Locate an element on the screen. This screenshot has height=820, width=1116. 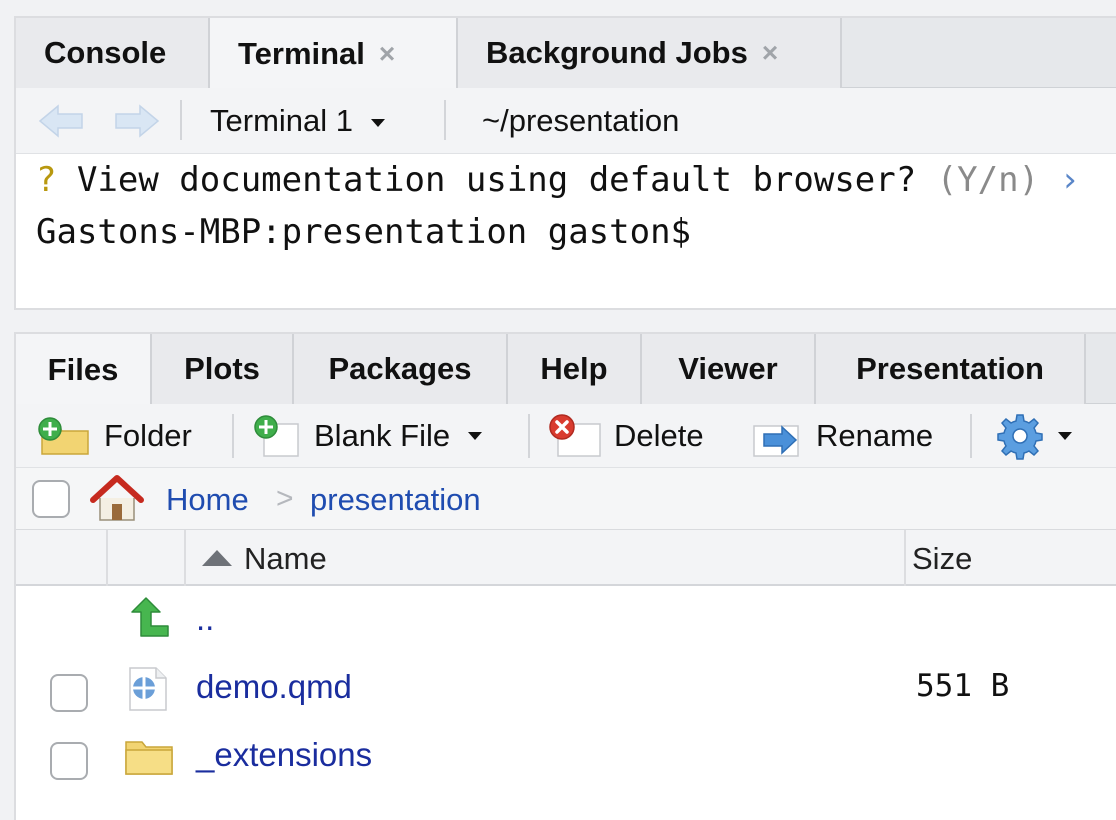
tab-label: Background Jobs is located at coordinates (617, 52).